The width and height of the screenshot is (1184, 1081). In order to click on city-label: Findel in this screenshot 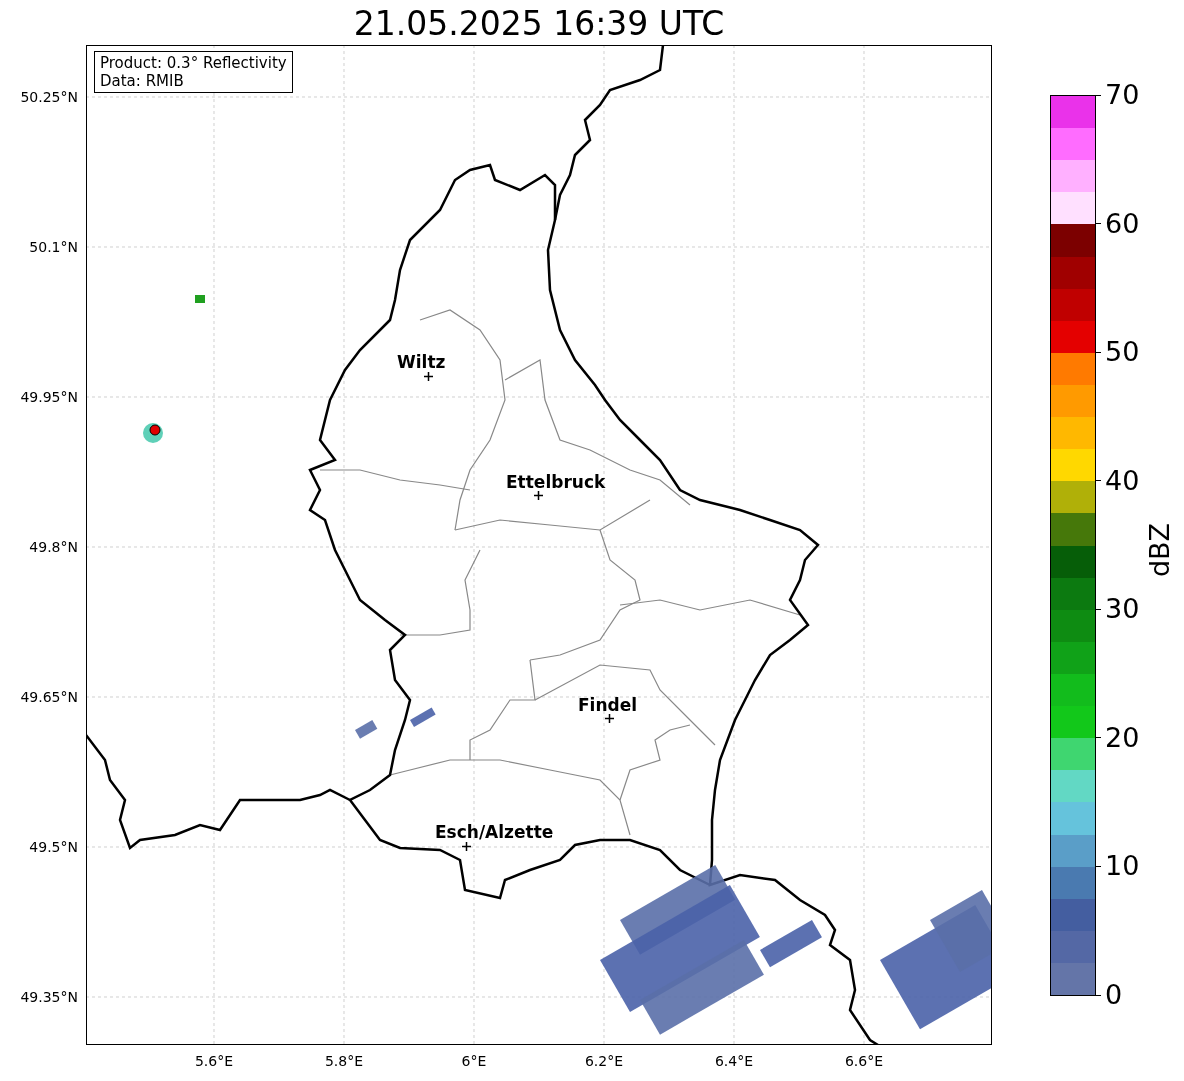, I will do `click(608, 705)`.